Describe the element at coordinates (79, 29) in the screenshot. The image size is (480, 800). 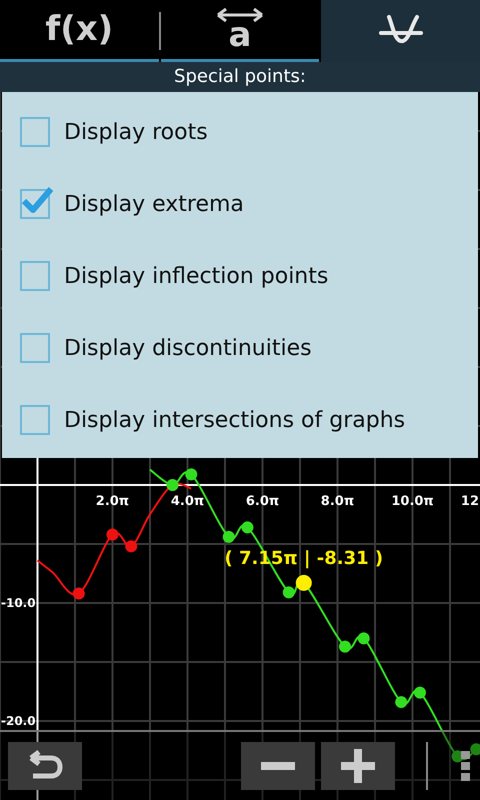
I see `tab-label: f(x)` at that location.